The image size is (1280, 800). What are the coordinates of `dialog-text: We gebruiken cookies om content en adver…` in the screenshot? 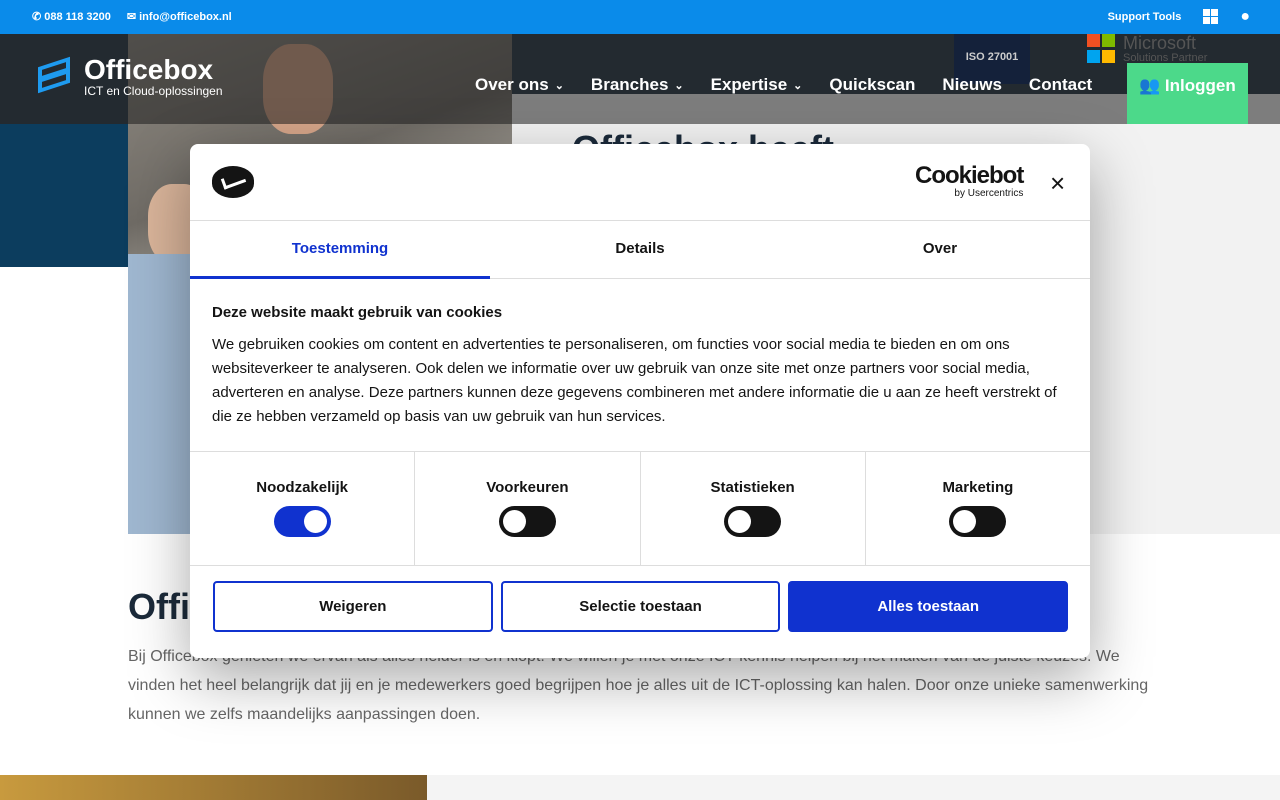 It's located at (634, 380).